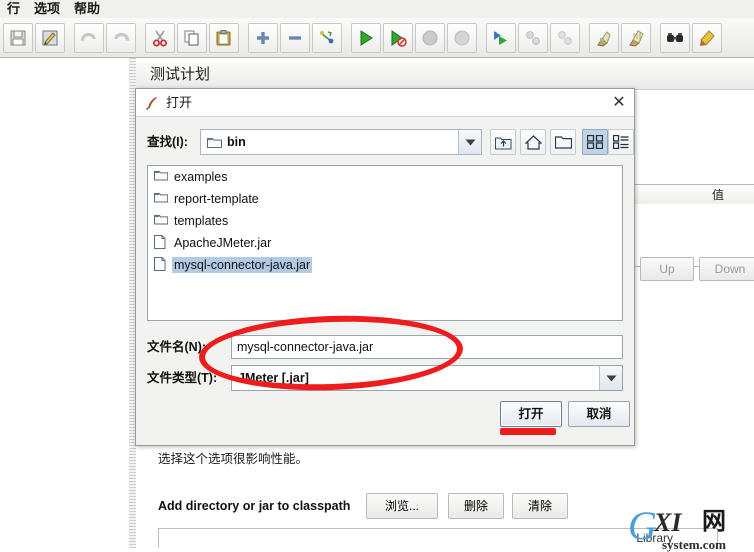 The width and height of the screenshot is (754, 552). I want to click on dialog-title-bar: 打开 ✕, so click(385, 103).